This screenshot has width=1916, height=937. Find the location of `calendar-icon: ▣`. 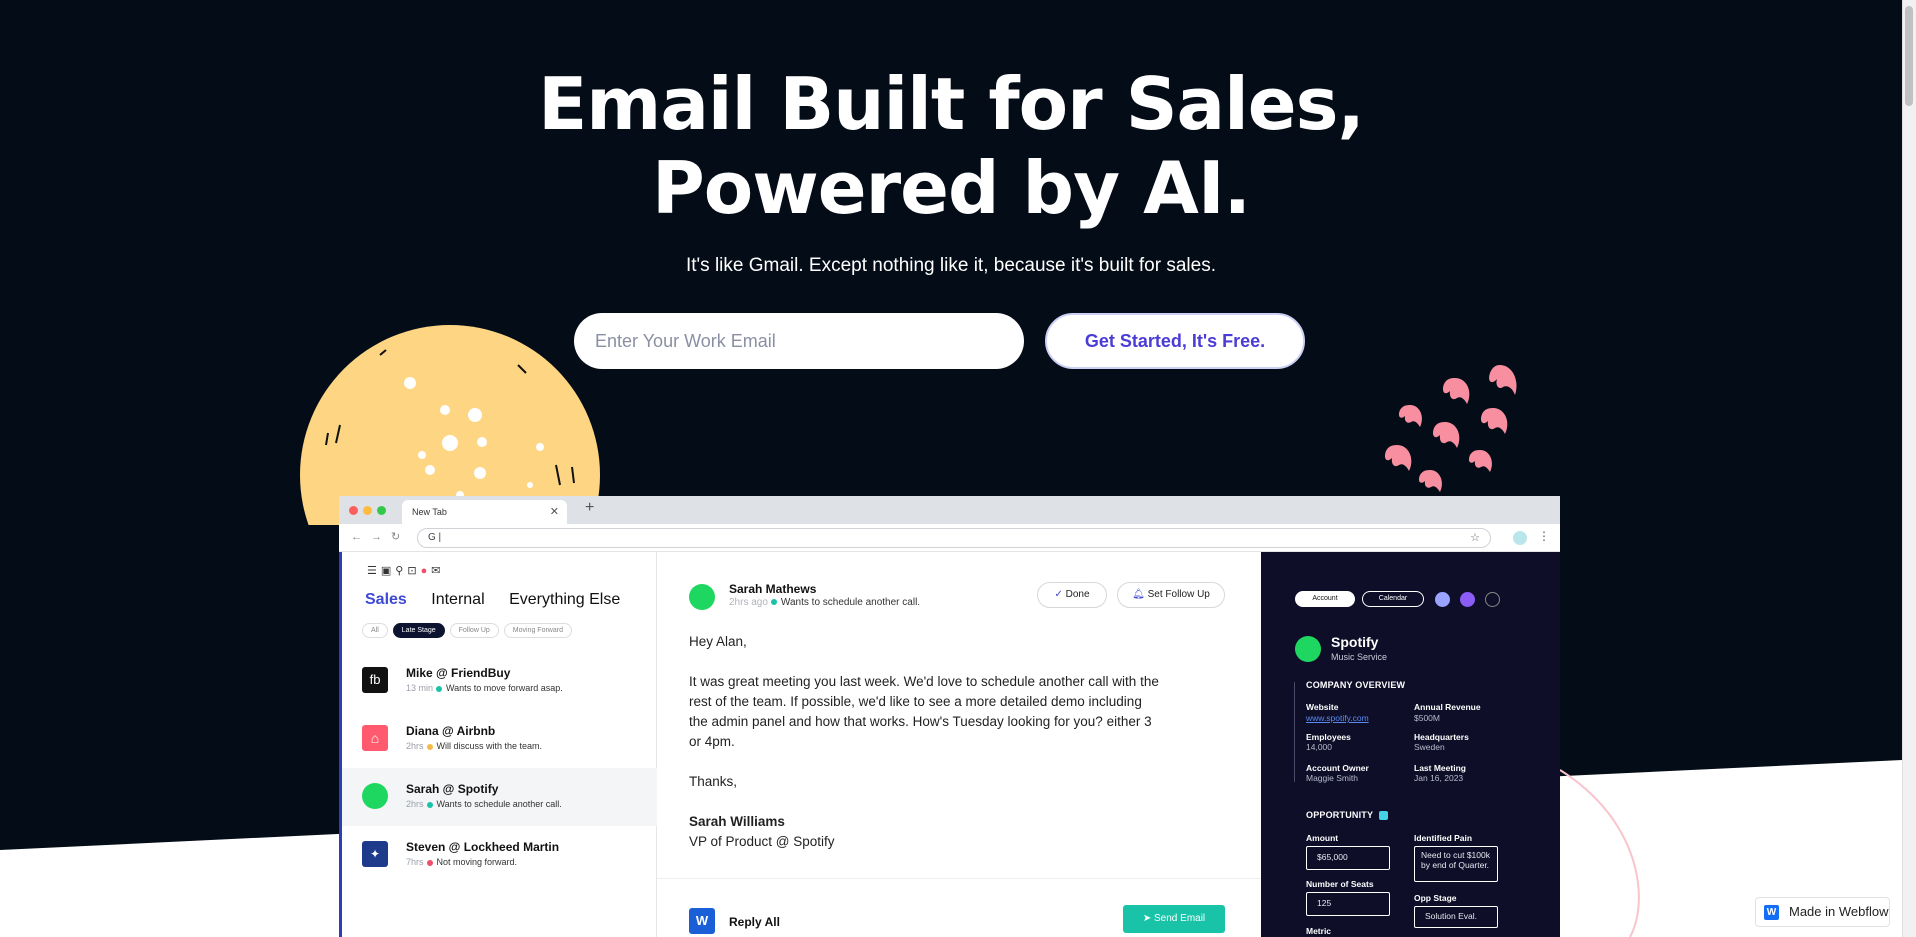

calendar-icon: ▣ is located at coordinates (388, 571).